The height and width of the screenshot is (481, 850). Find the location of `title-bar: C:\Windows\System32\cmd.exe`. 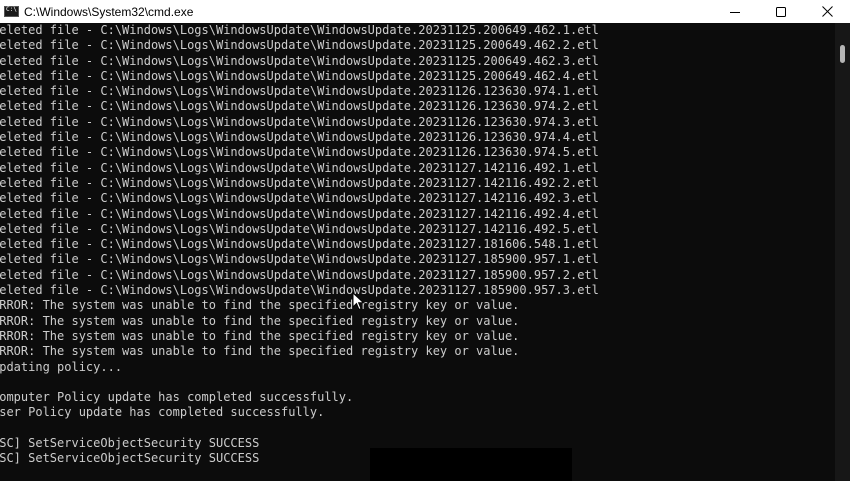

title-bar: C:\Windows\System32\cmd.exe is located at coordinates (425, 11).